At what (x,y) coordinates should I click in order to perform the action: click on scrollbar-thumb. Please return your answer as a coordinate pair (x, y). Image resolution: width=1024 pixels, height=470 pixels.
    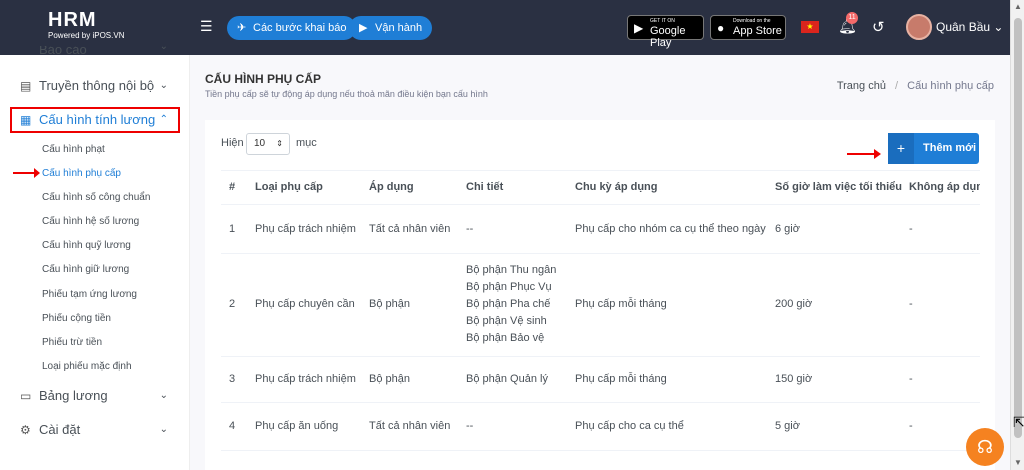
    Looking at the image, I should click on (1018, 228).